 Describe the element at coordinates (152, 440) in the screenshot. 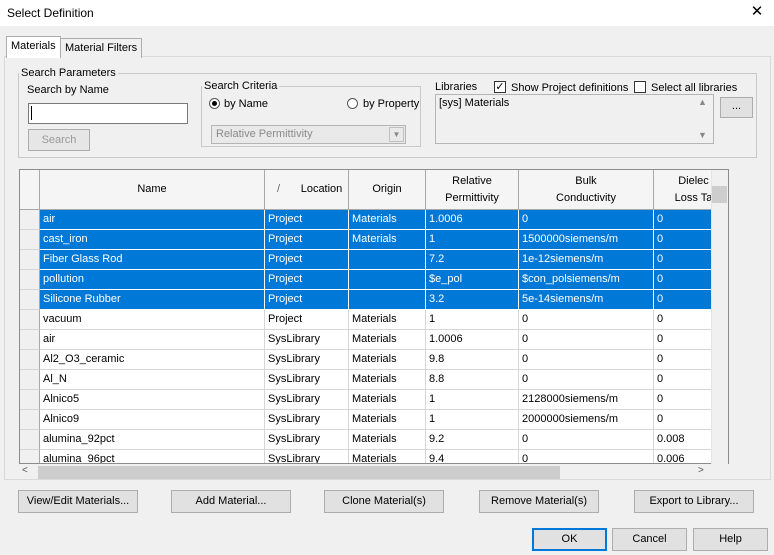

I see `table-cell-name: alumina_92pct` at that location.